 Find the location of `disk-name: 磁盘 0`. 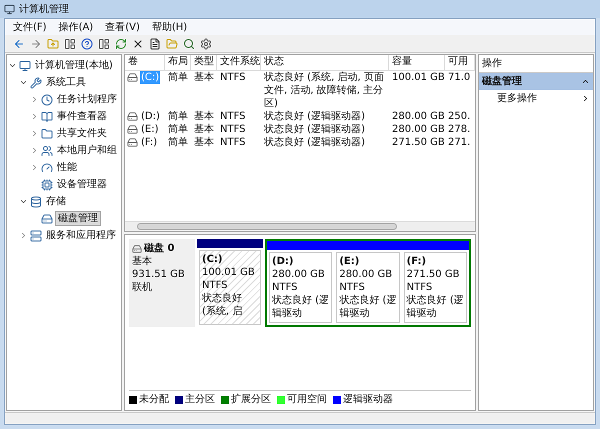

disk-name: 磁盘 0 is located at coordinates (159, 248).